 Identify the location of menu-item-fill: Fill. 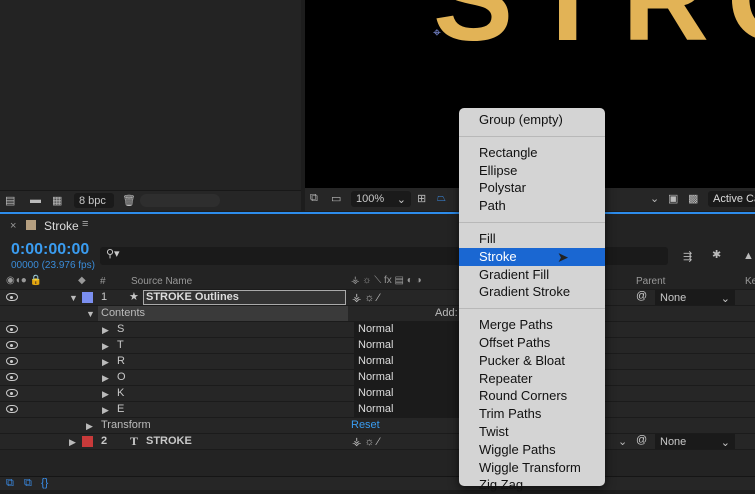
(532, 239).